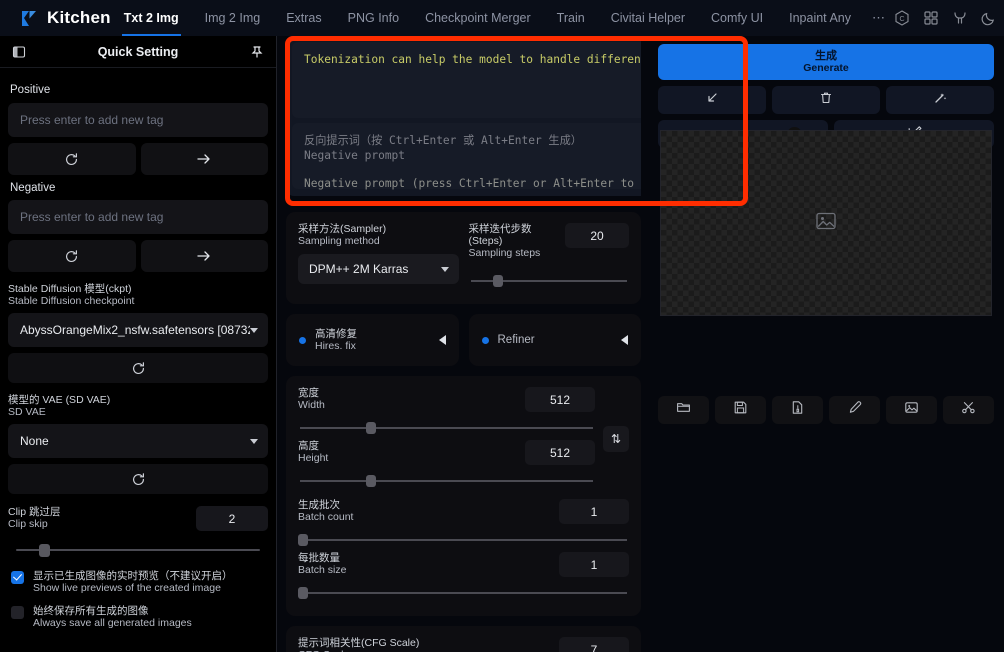 Image resolution: width=1004 pixels, height=652 pixels. Describe the element at coordinates (138, 368) in the screenshot. I see `checkpoint-refresh-icon` at that location.